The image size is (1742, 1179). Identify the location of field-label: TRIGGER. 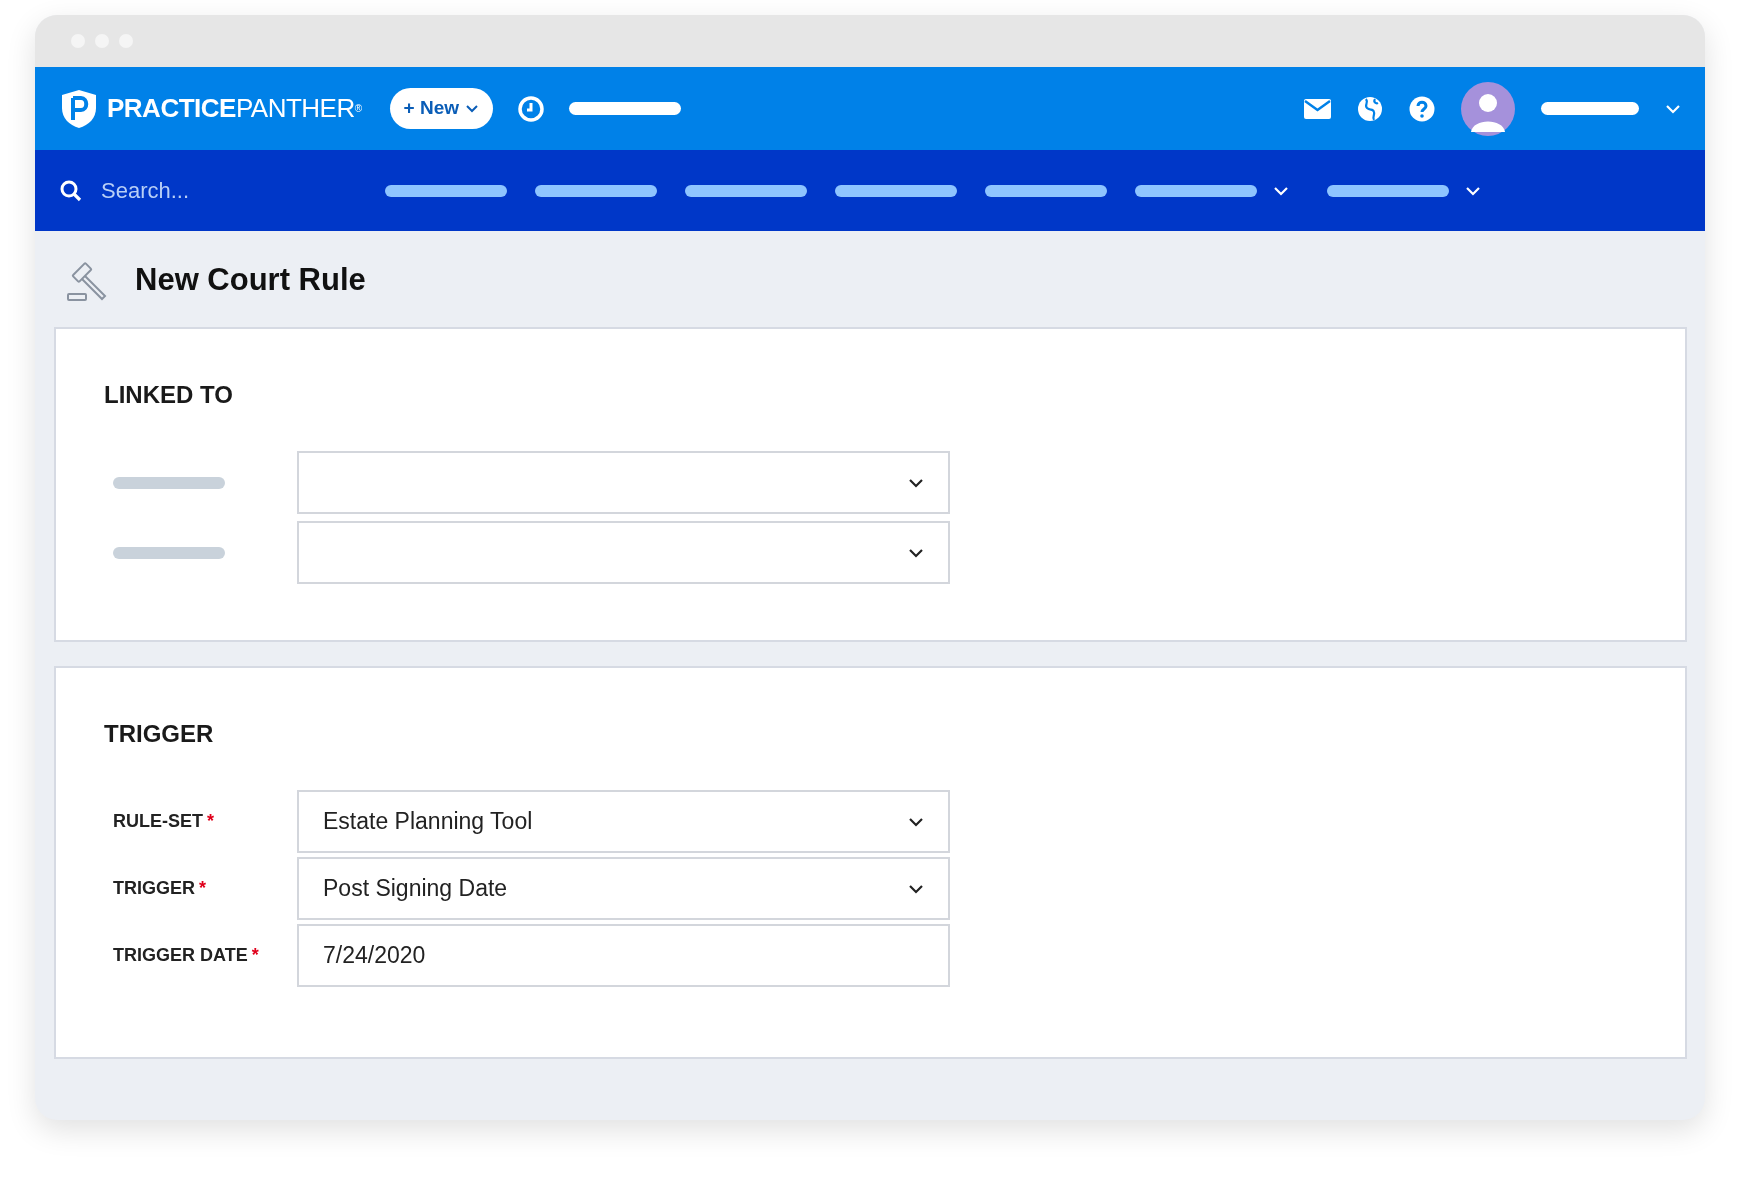
(154, 888).